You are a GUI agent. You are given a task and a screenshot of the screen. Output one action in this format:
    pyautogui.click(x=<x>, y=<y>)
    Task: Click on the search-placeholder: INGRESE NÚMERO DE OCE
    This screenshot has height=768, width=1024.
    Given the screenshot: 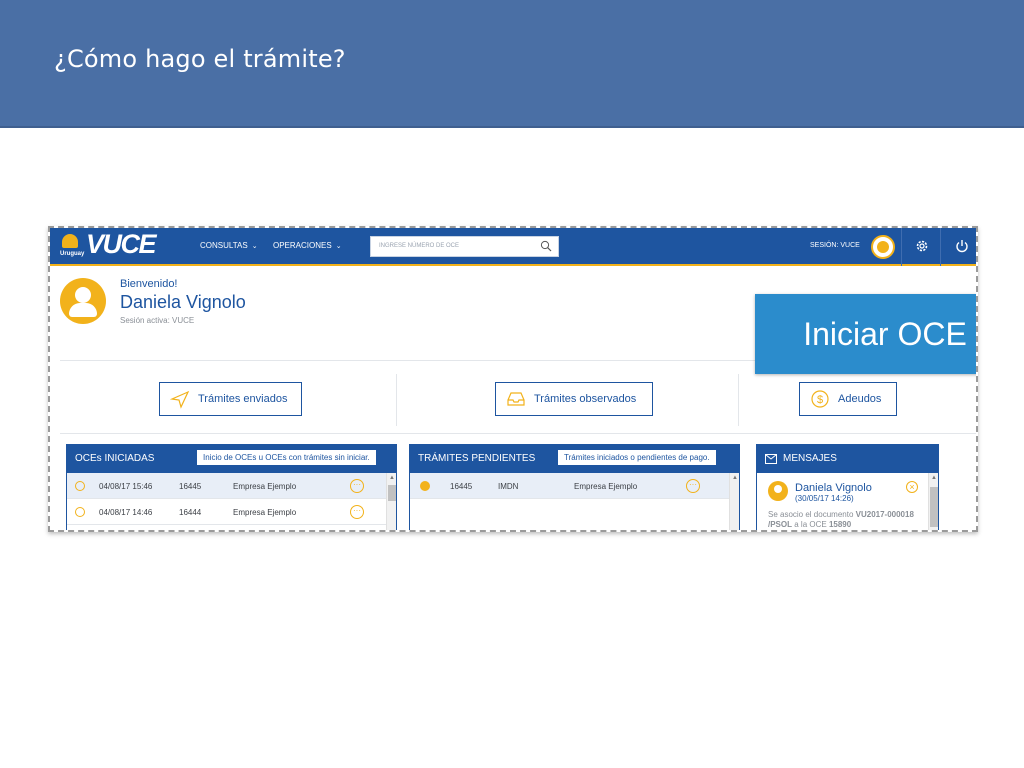 What is the action you would take?
    pyautogui.click(x=419, y=246)
    